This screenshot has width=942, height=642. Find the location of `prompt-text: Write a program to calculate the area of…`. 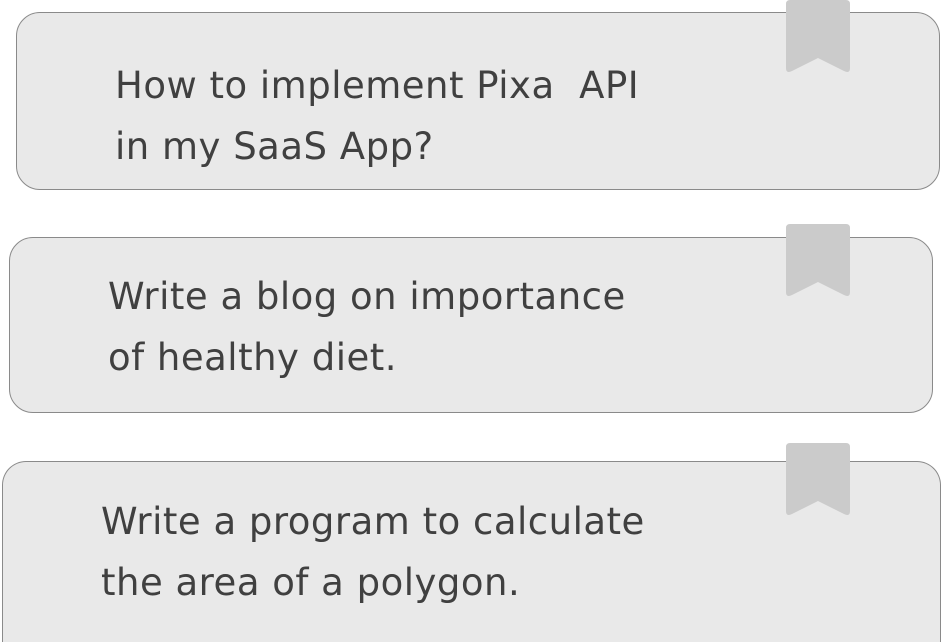

prompt-text: Write a program to calculate the area of… is located at coordinates (373, 552).